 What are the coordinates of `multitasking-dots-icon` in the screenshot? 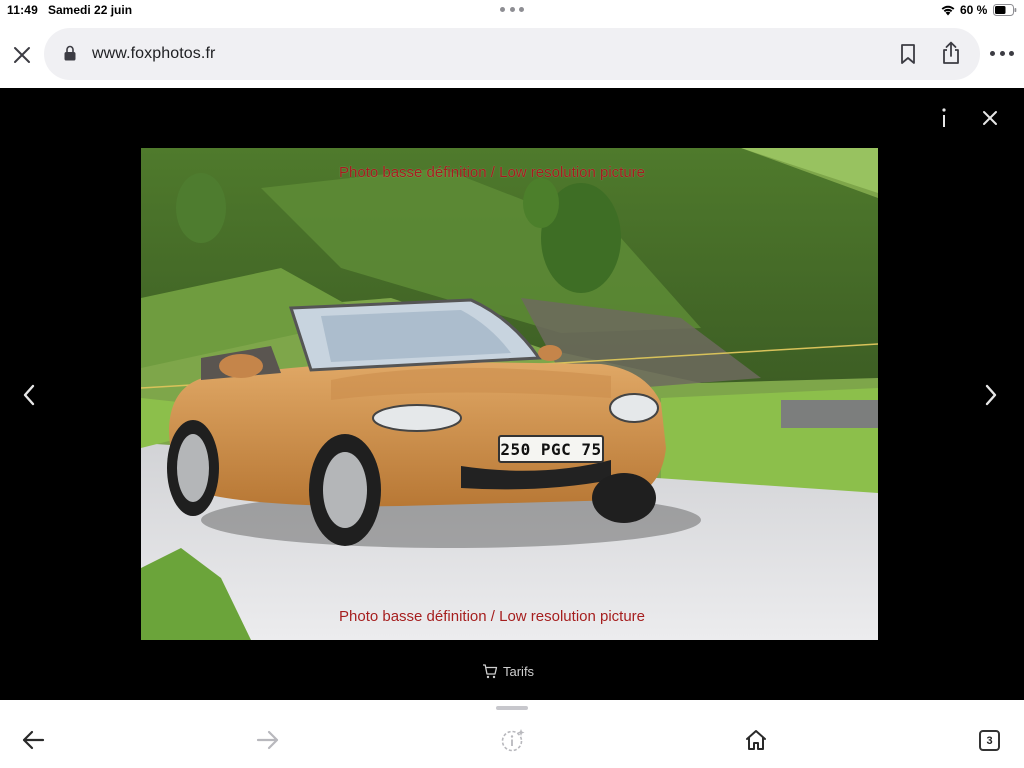 It's located at (512, 9).